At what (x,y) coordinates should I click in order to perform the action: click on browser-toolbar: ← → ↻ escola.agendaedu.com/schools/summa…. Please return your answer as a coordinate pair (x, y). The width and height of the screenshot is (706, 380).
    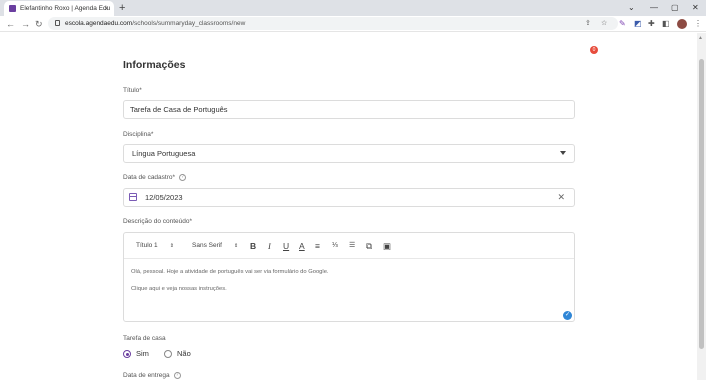
    Looking at the image, I should click on (353, 24).